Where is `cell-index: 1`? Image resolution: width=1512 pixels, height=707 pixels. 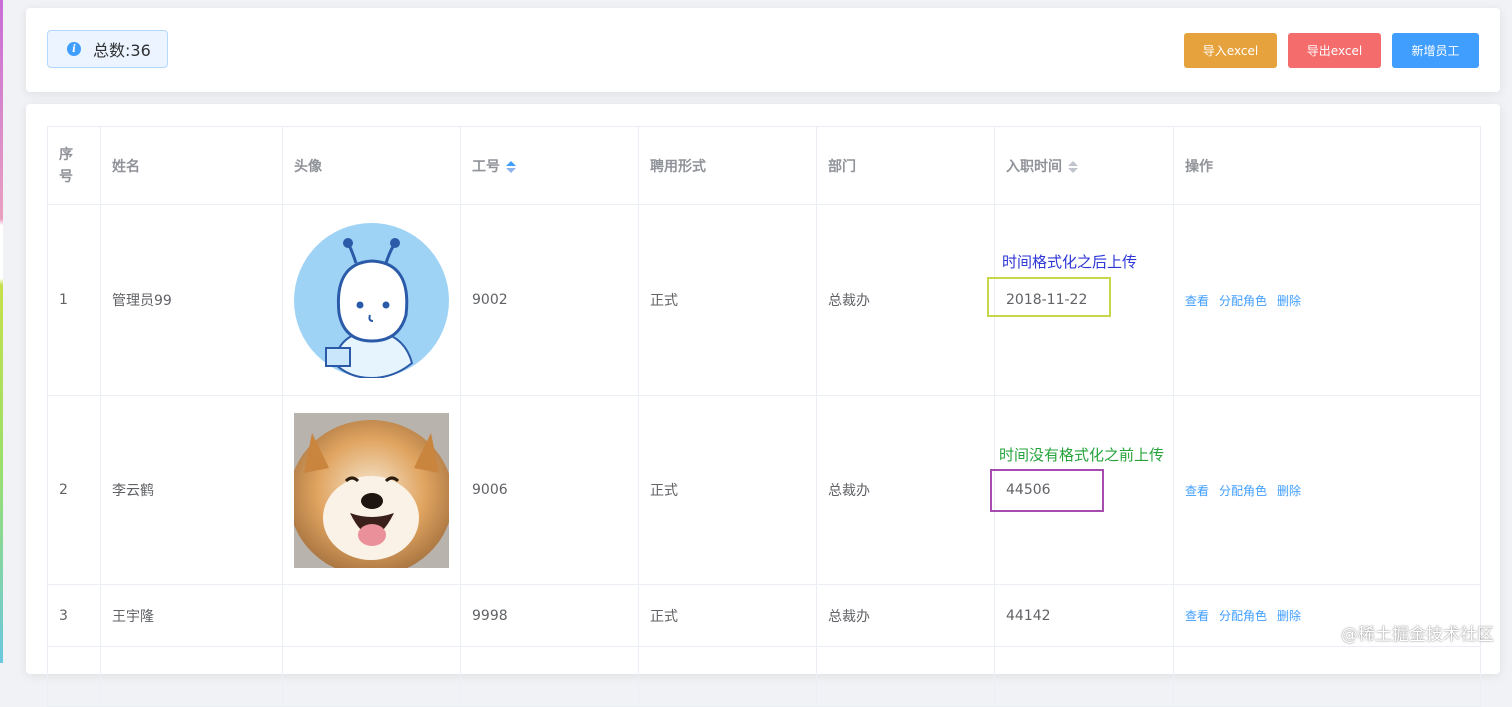 cell-index: 1 is located at coordinates (74, 300).